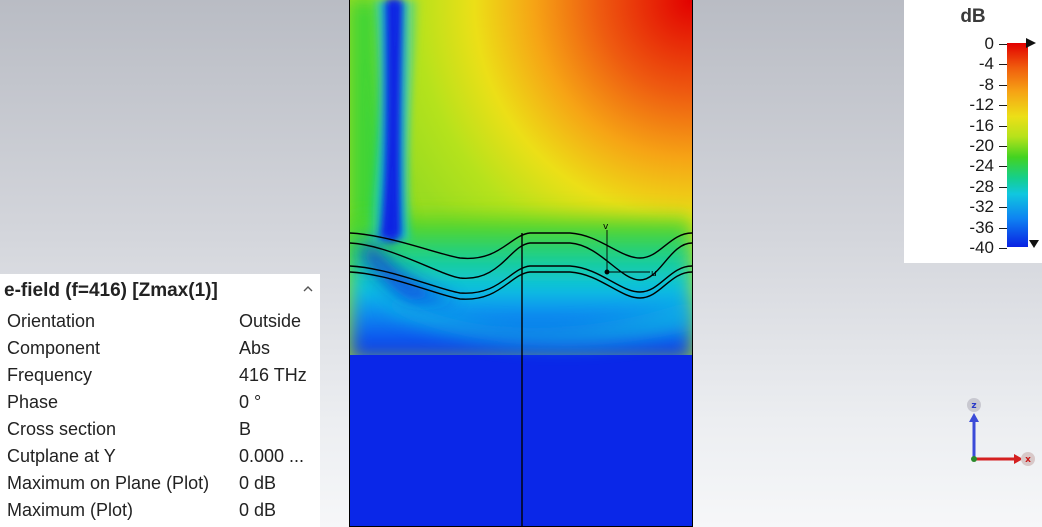 This screenshot has height=527, width=1042. I want to click on property-key: Cutplane at Y, so click(61, 456).